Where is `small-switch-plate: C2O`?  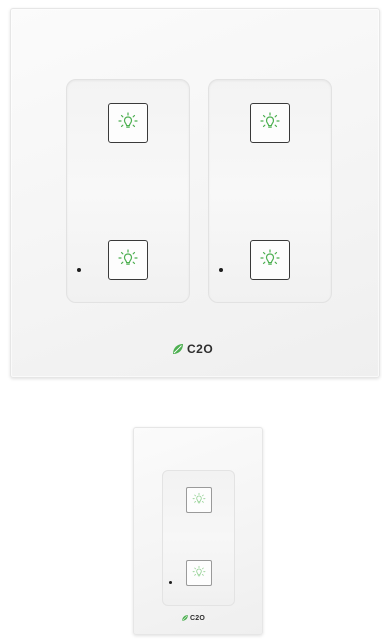 small-switch-plate: C2O is located at coordinates (198, 531).